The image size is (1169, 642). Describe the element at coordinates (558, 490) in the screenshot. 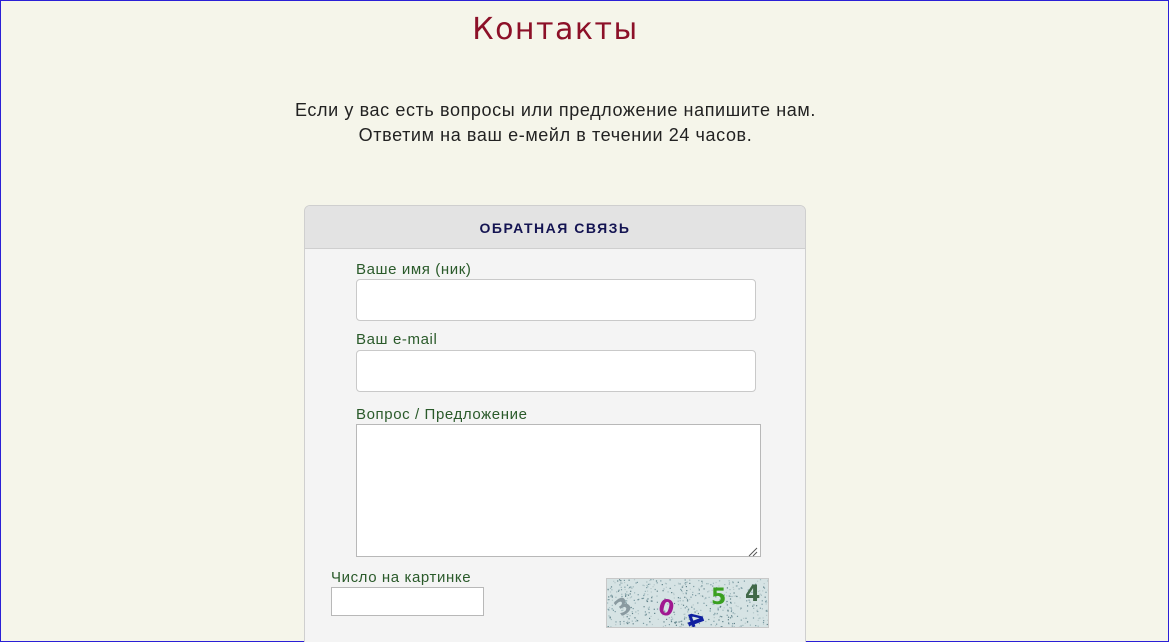

I see `message-textarea` at that location.